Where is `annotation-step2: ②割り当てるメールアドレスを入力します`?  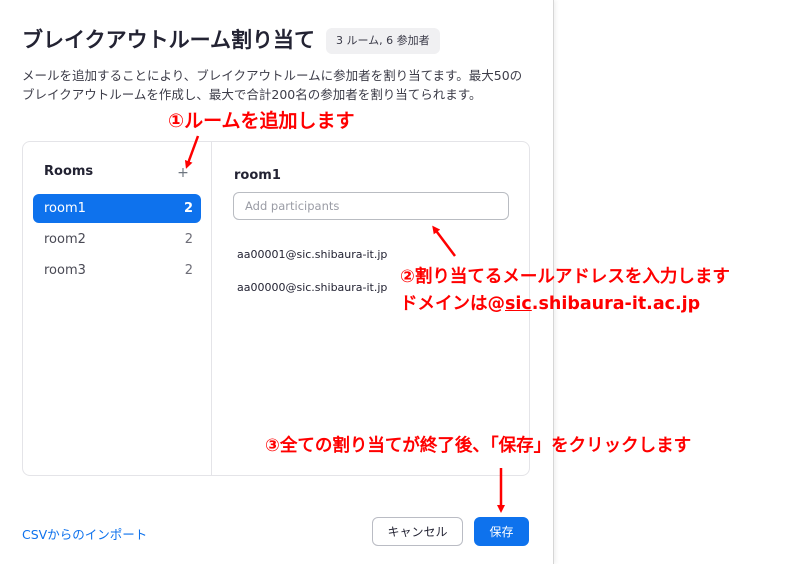
annotation-step2: ②割り当てるメールアドレスを入力します is located at coordinates (565, 277).